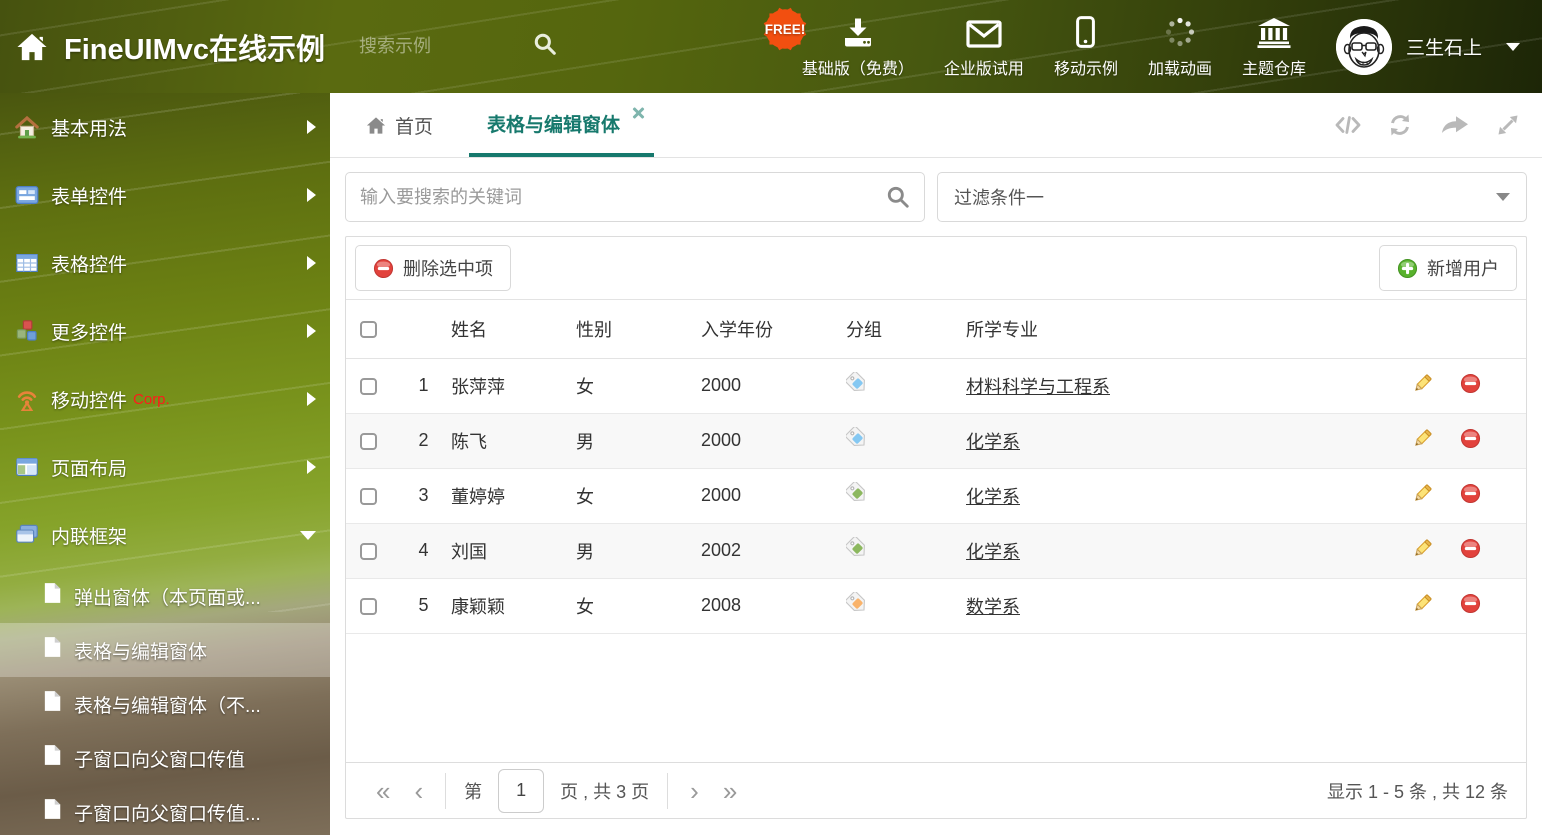  What do you see at coordinates (473, 791) in the screenshot?
I see `page-prefix: 第` at bounding box center [473, 791].